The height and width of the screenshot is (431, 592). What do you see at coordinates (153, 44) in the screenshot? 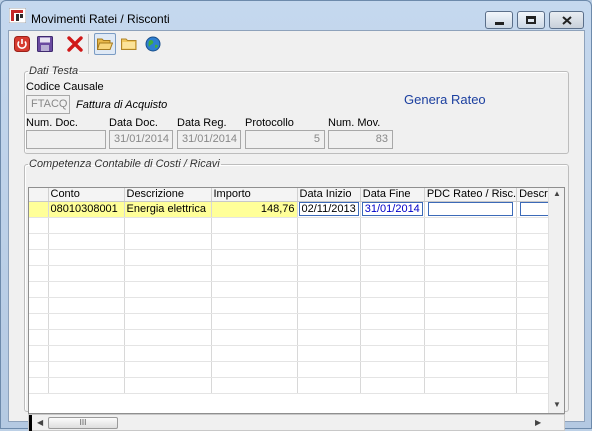
I see `web-button` at bounding box center [153, 44].